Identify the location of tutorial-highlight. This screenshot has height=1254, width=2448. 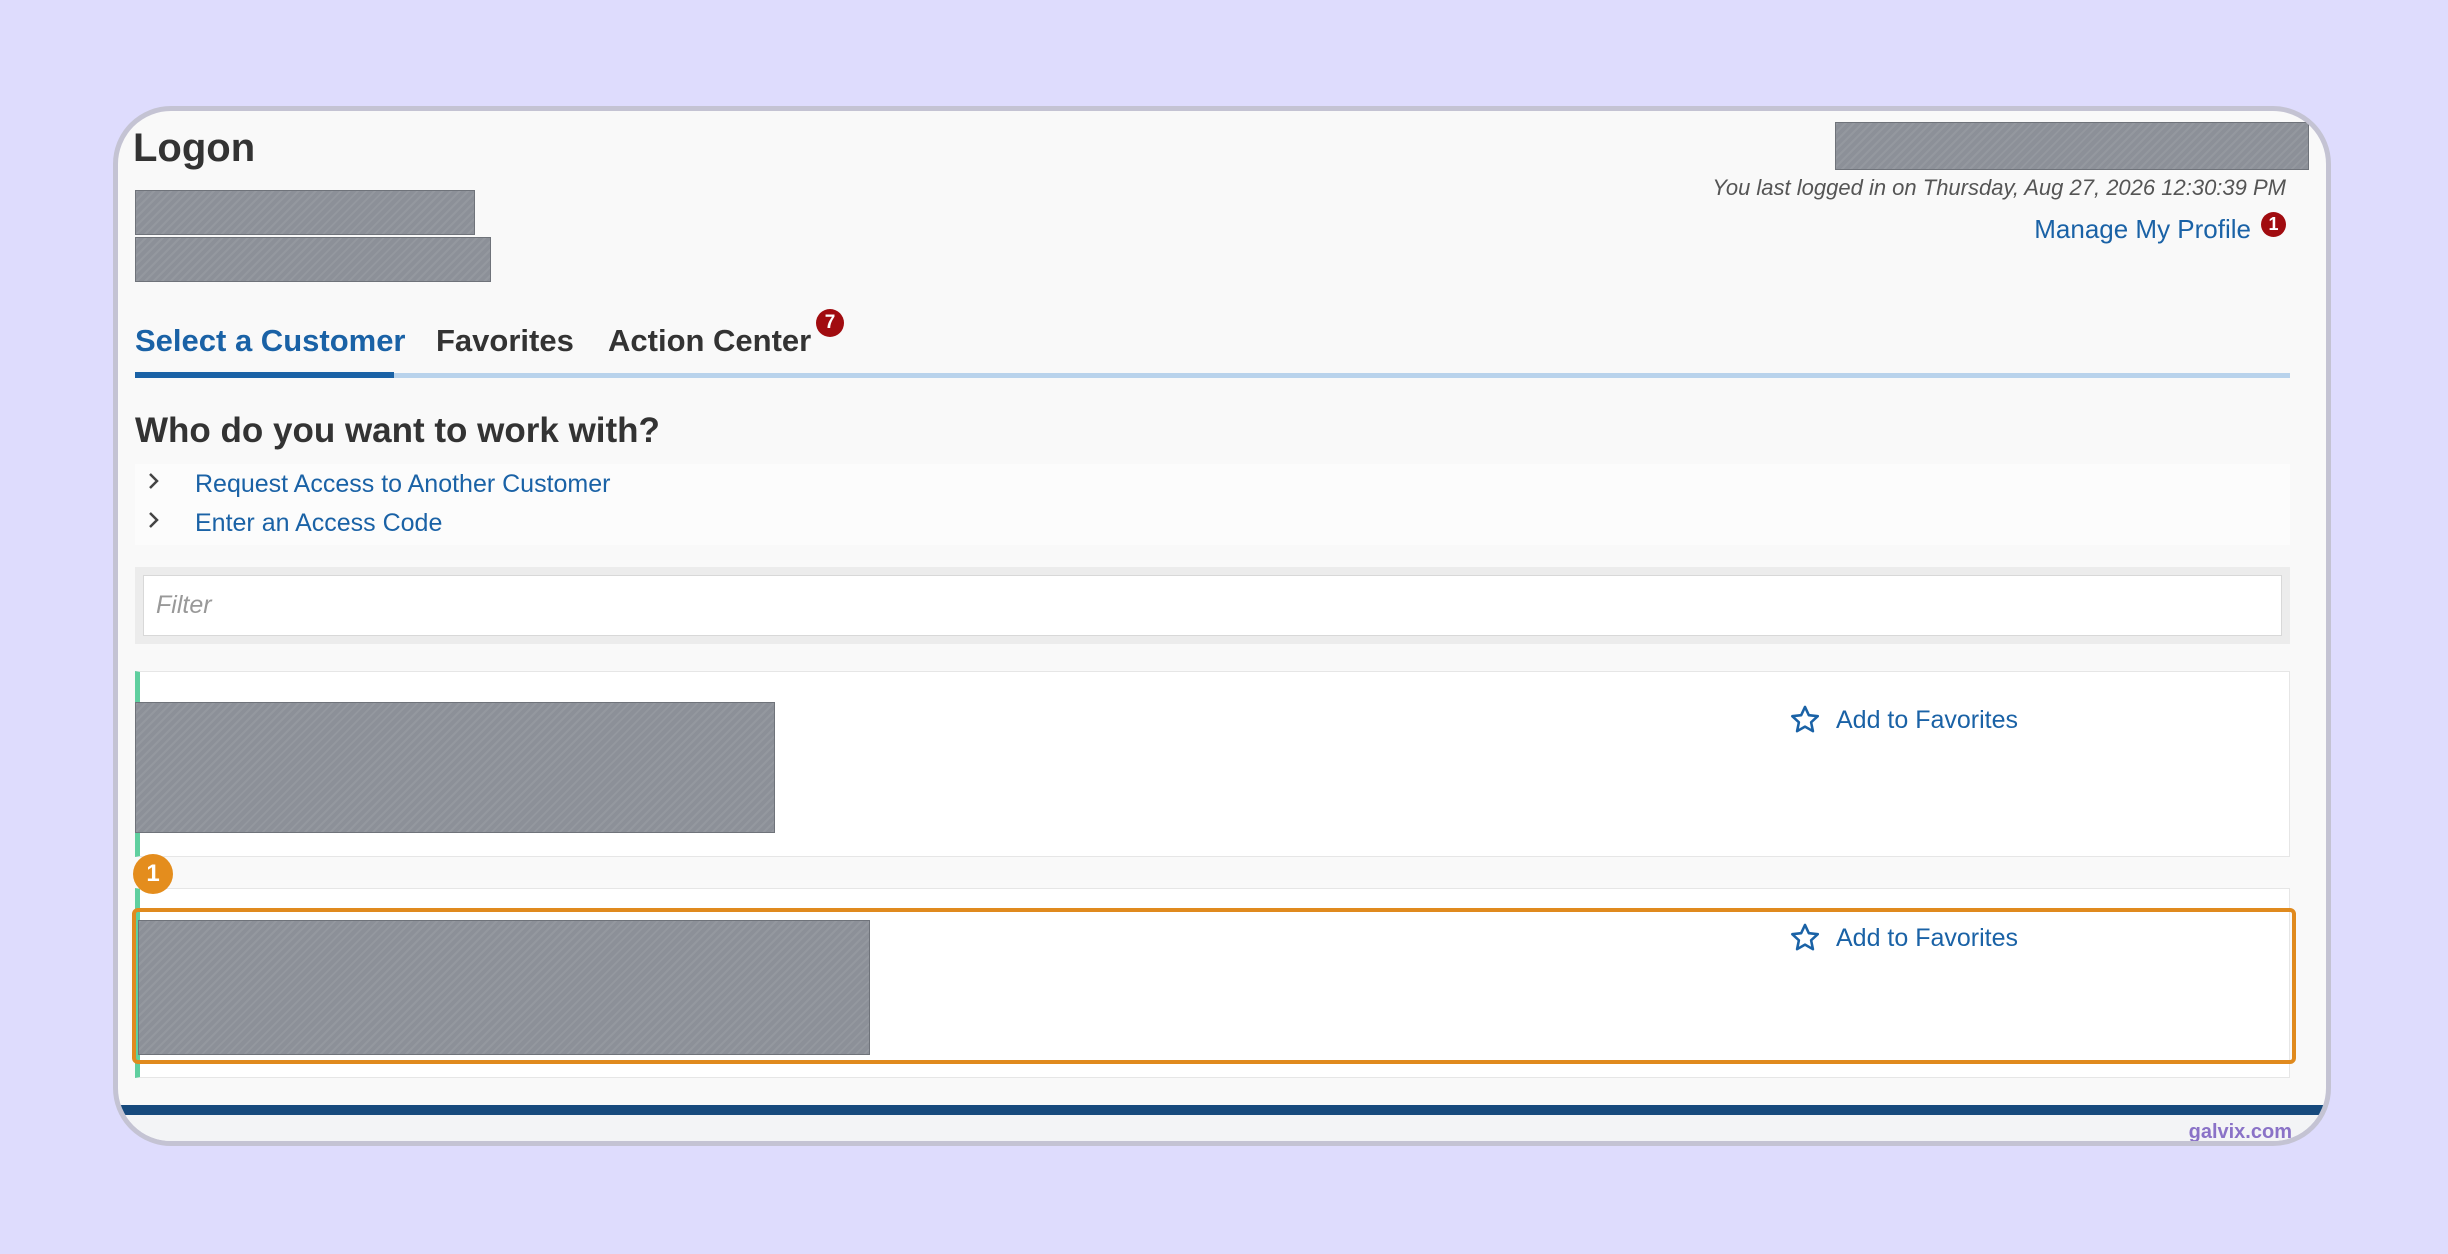
(1214, 986).